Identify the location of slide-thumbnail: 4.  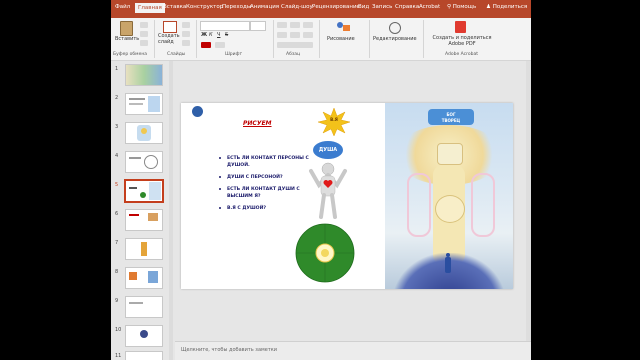
(143, 163).